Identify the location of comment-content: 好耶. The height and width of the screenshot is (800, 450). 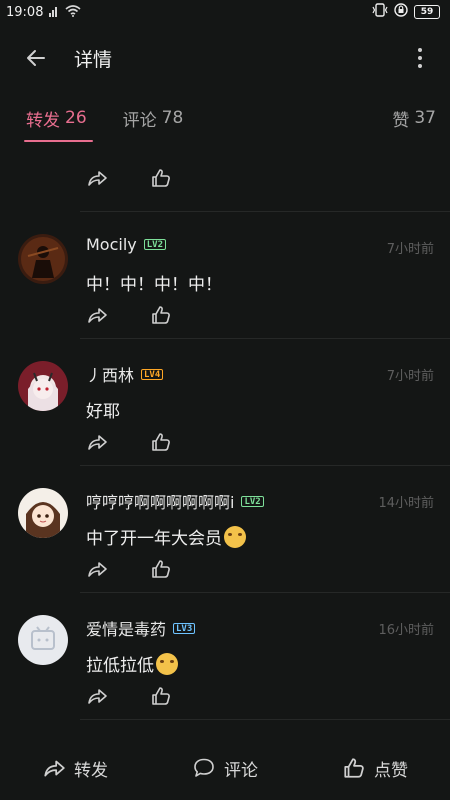
(103, 412).